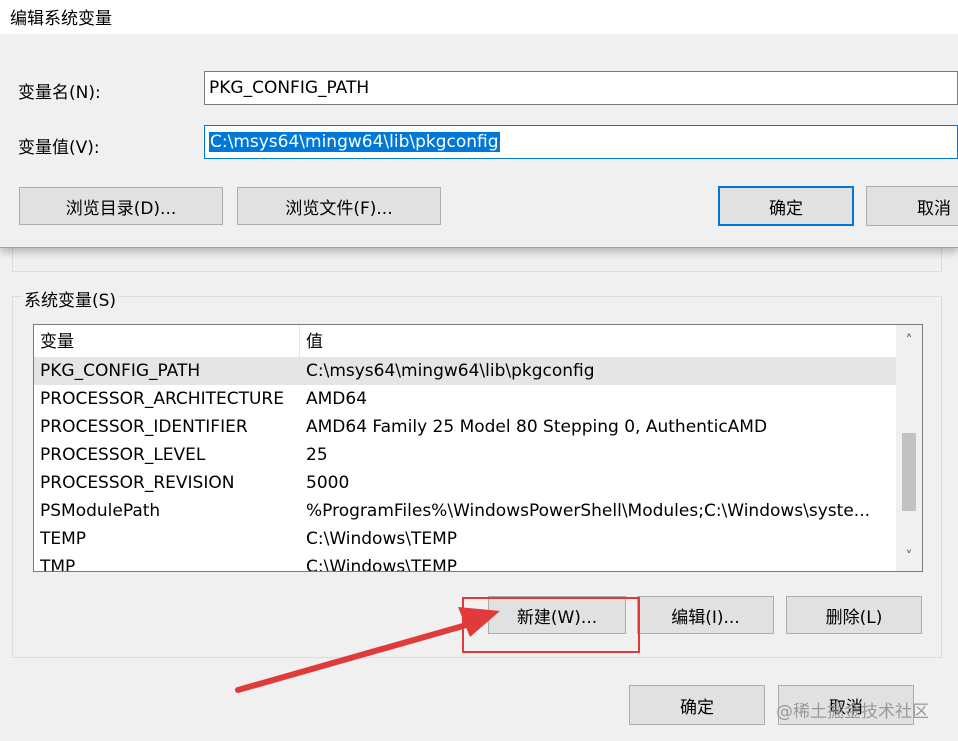 Image resolution: width=958 pixels, height=741 pixels. I want to click on dialog-cancel-button: 取消, so click(912, 206).